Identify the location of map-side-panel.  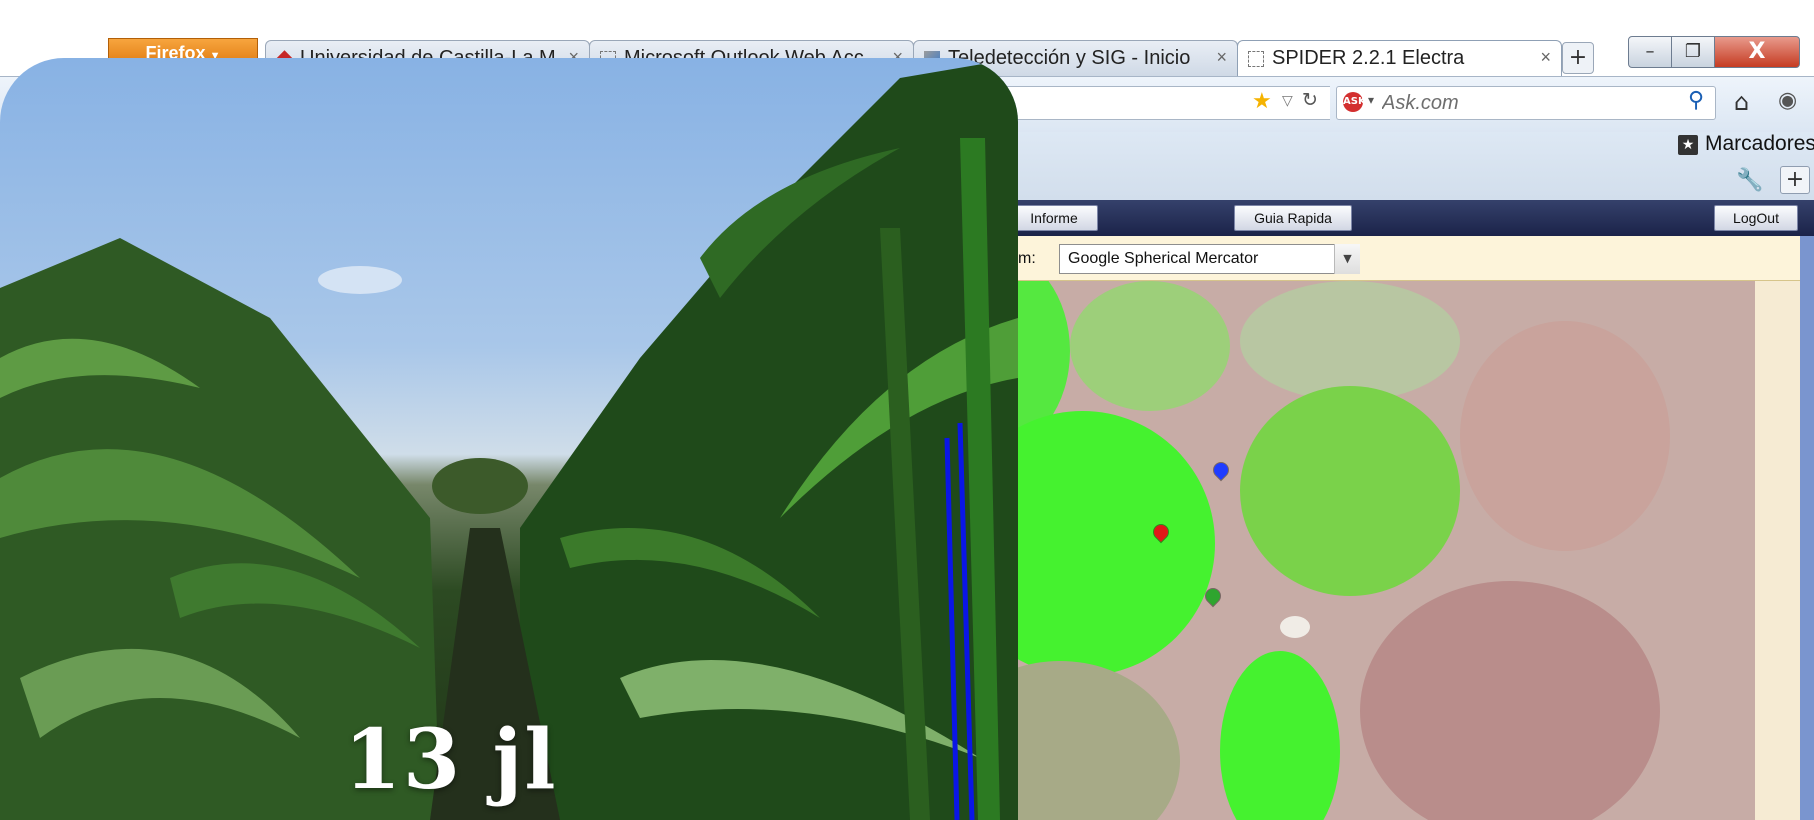
(1777, 550).